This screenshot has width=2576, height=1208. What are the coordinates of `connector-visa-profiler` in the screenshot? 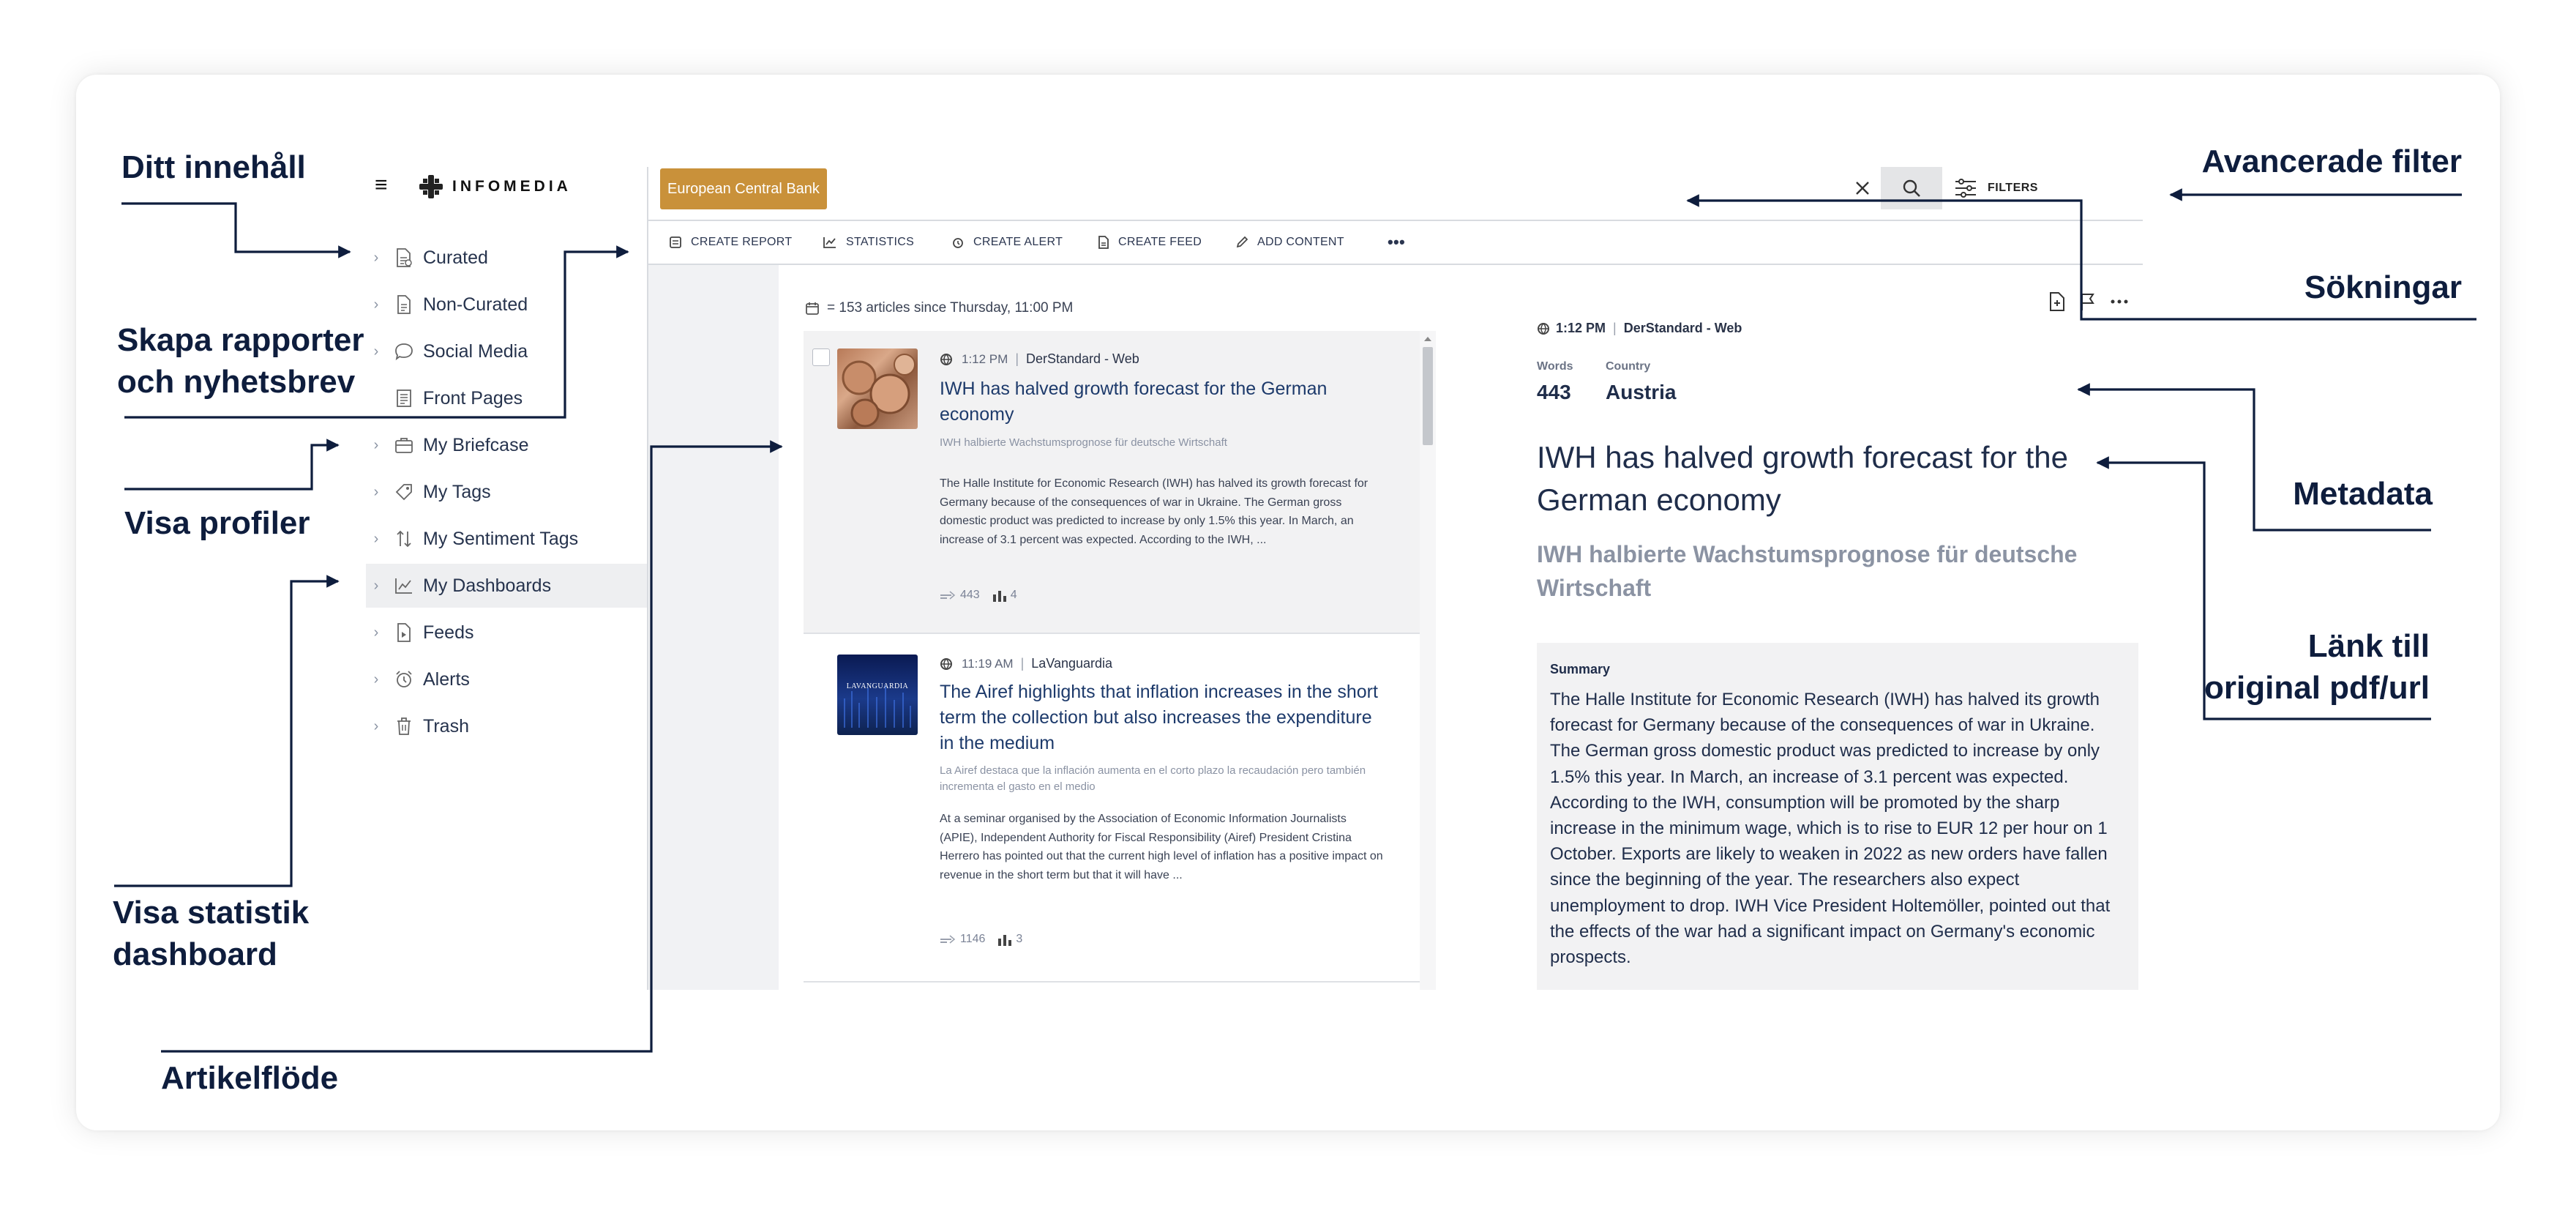 It's located at (232, 465).